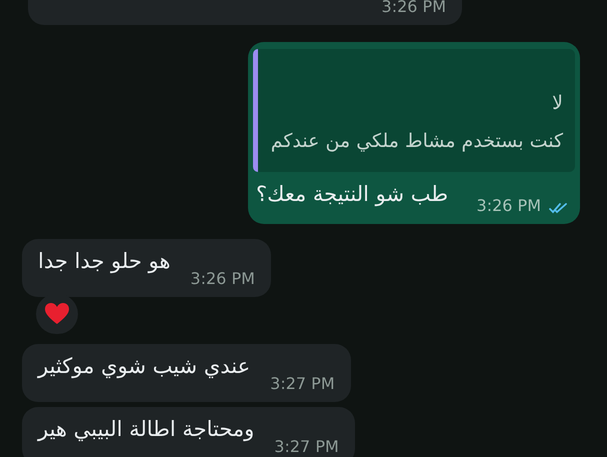 This screenshot has width=607, height=457. What do you see at coordinates (352, 194) in the screenshot?
I see `message-text: طب شو النتيجة معك؟` at bounding box center [352, 194].